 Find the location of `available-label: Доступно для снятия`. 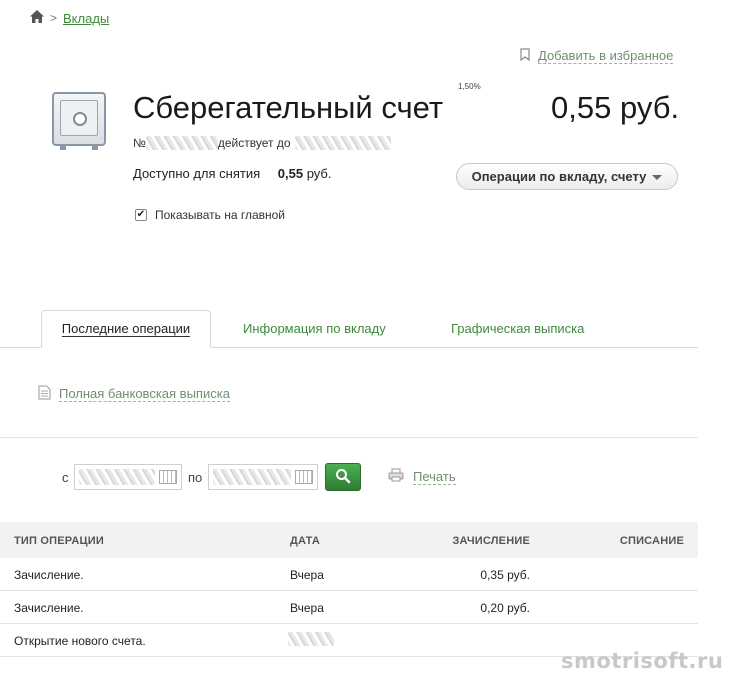

available-label: Доступно для снятия is located at coordinates (197, 173).